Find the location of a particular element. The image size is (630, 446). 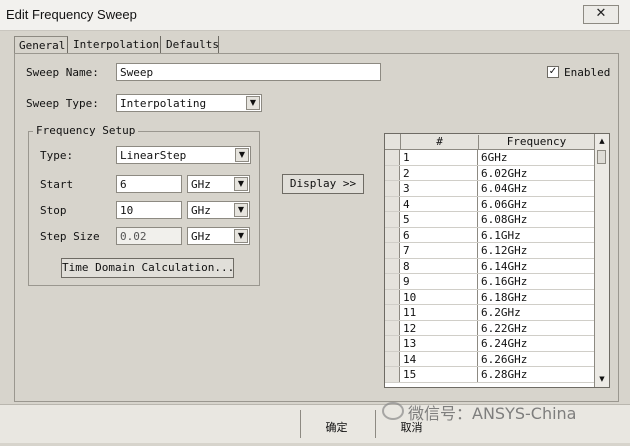

row-frequency: 6.1GHz is located at coordinates (501, 235).